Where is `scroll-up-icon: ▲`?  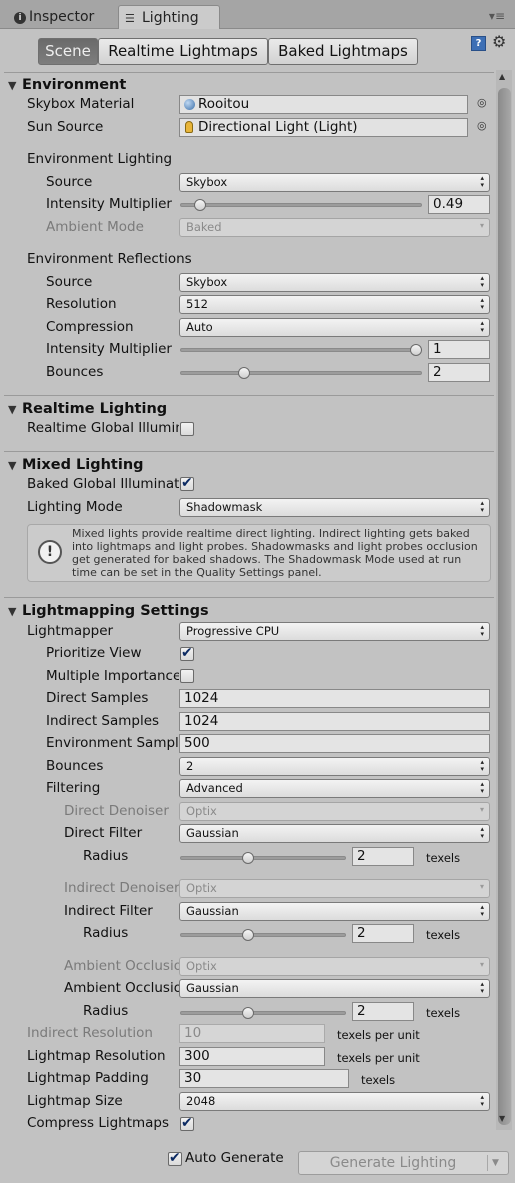
scroll-up-icon: ▲ is located at coordinates (502, 76).